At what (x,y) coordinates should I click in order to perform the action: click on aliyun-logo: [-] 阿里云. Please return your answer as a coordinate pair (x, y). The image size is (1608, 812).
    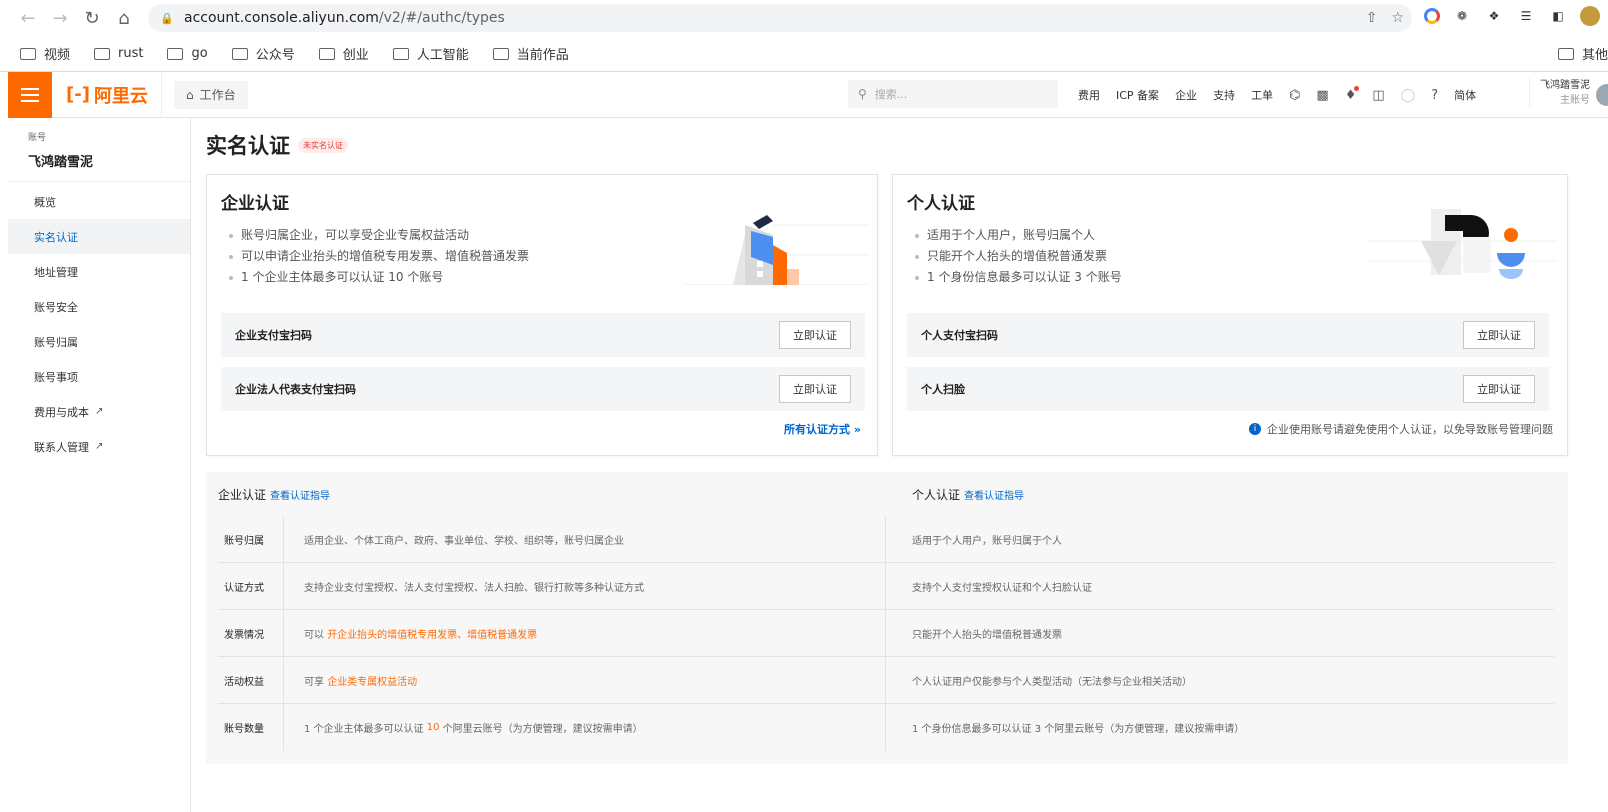
    Looking at the image, I should click on (107, 94).